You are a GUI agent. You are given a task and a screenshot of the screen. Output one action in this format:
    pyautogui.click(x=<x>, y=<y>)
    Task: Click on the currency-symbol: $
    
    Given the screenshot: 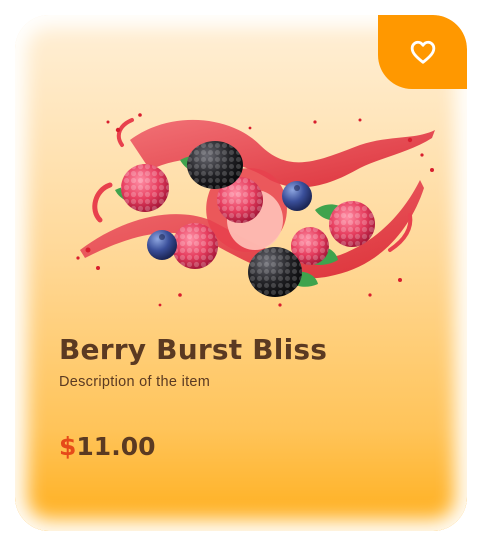 What is the action you would take?
    pyautogui.click(x=68, y=446)
    